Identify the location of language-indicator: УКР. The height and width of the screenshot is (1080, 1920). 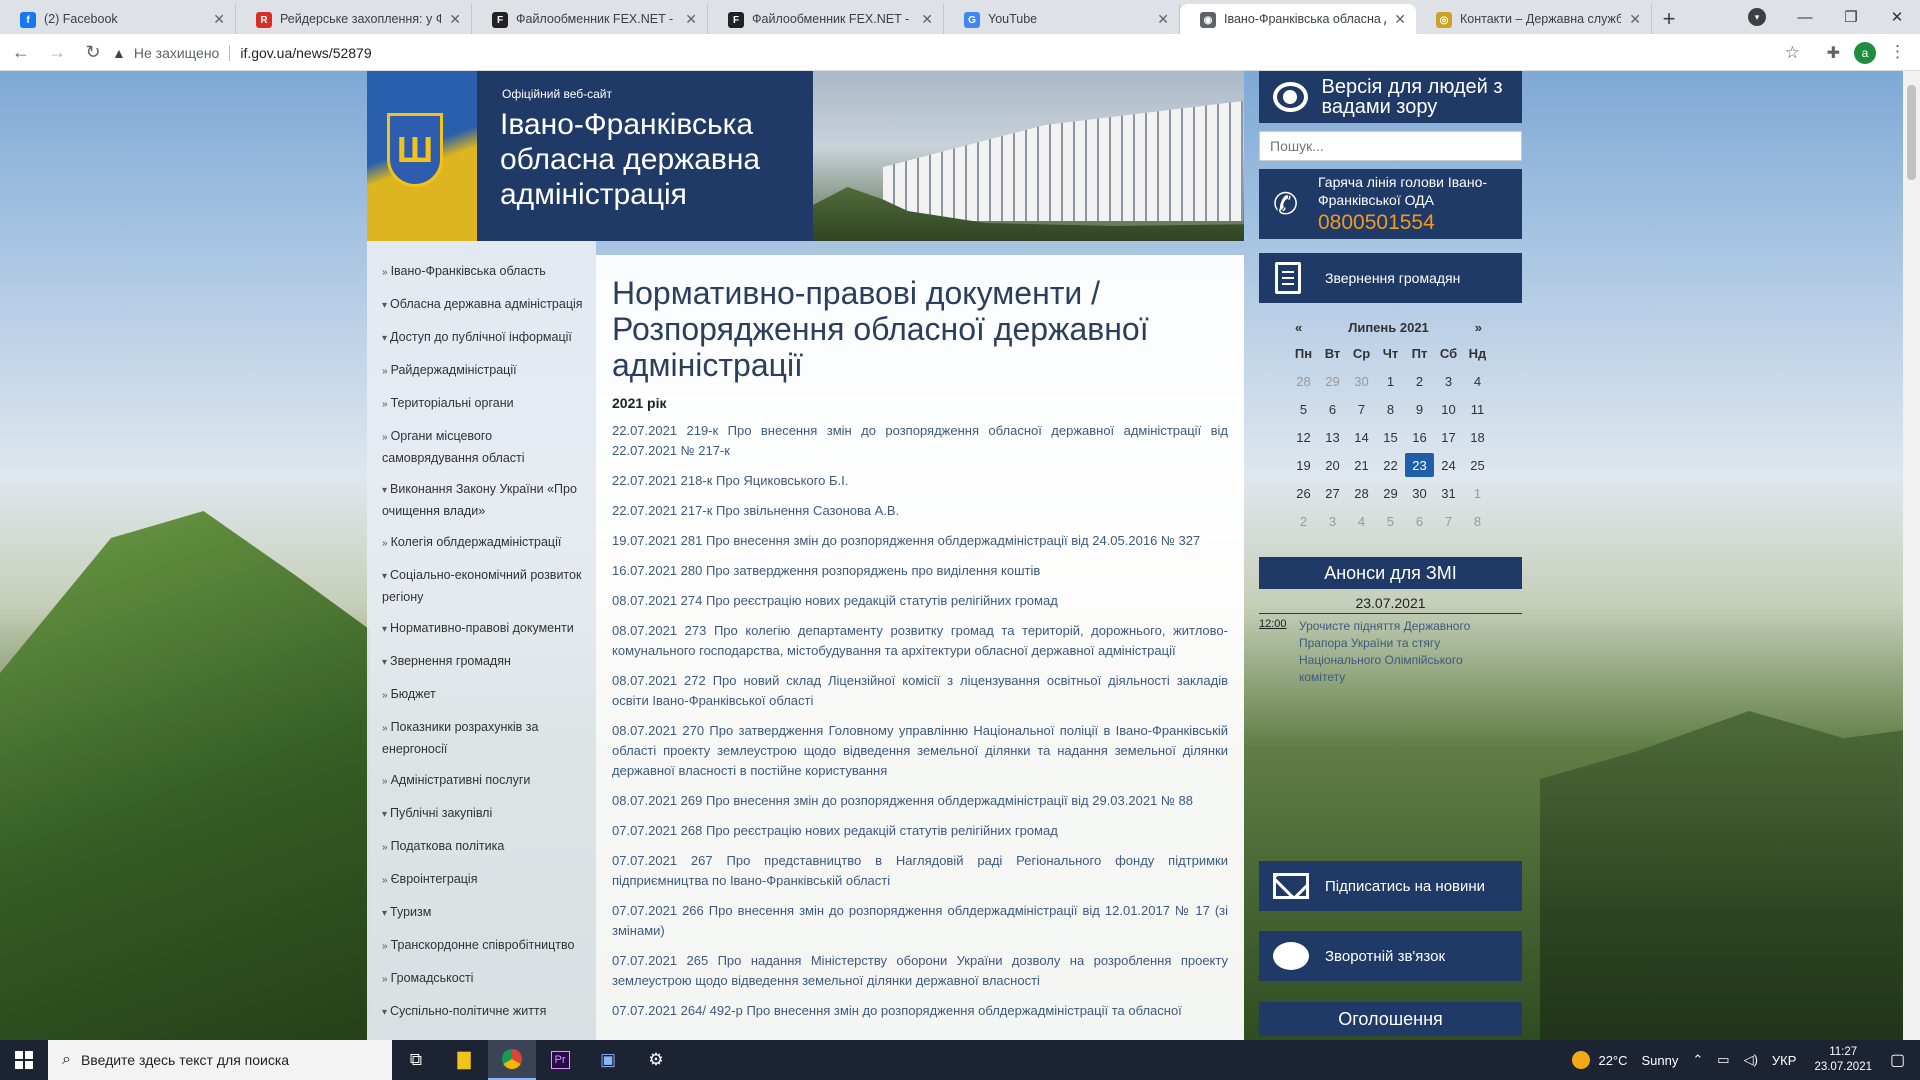
(1784, 1060).